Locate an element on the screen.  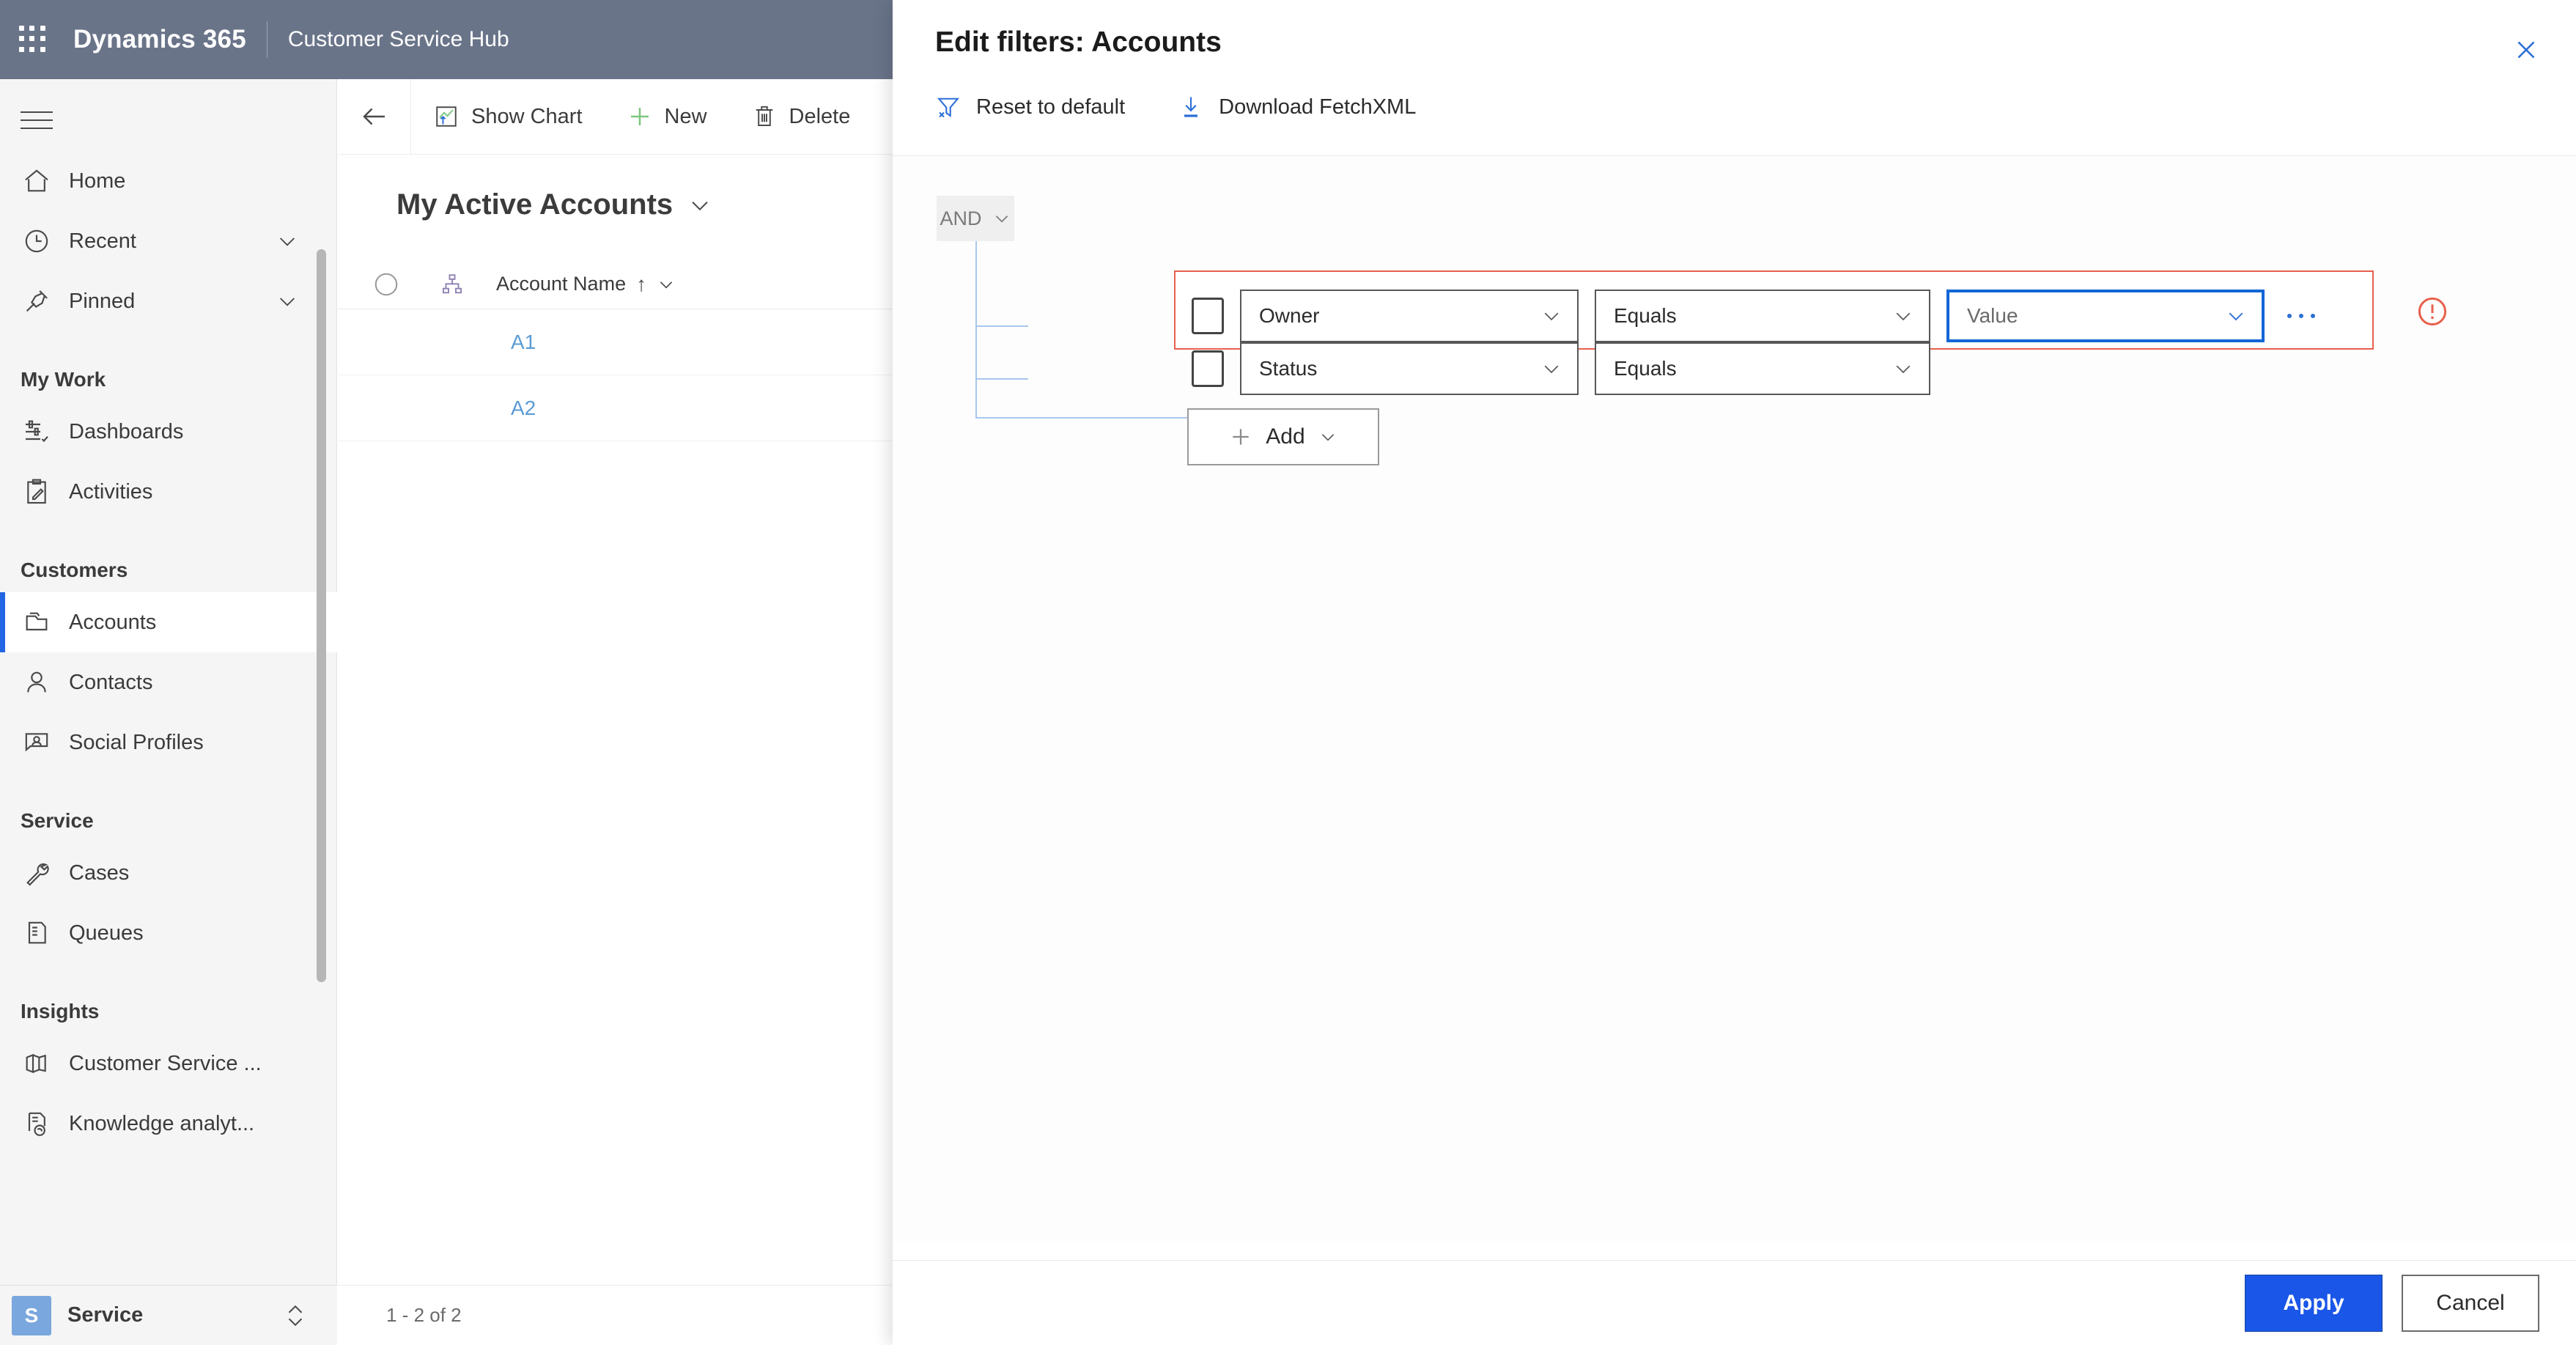
plus-icon is located at coordinates (1240, 437).